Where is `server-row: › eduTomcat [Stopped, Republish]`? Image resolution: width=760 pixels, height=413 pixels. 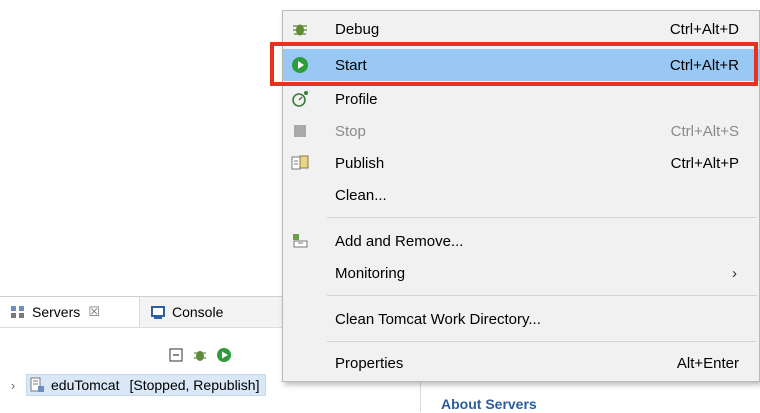 server-row: › eduTomcat [Stopped, Republish] is located at coordinates (150, 385).